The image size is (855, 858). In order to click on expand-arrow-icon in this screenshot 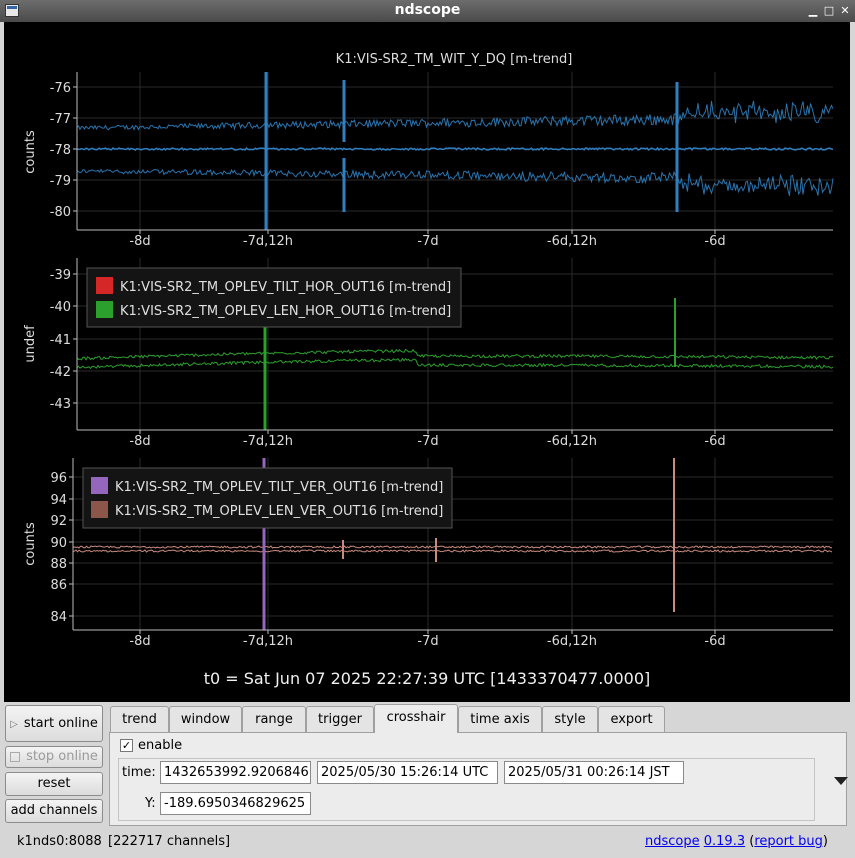, I will do `click(841, 781)`.